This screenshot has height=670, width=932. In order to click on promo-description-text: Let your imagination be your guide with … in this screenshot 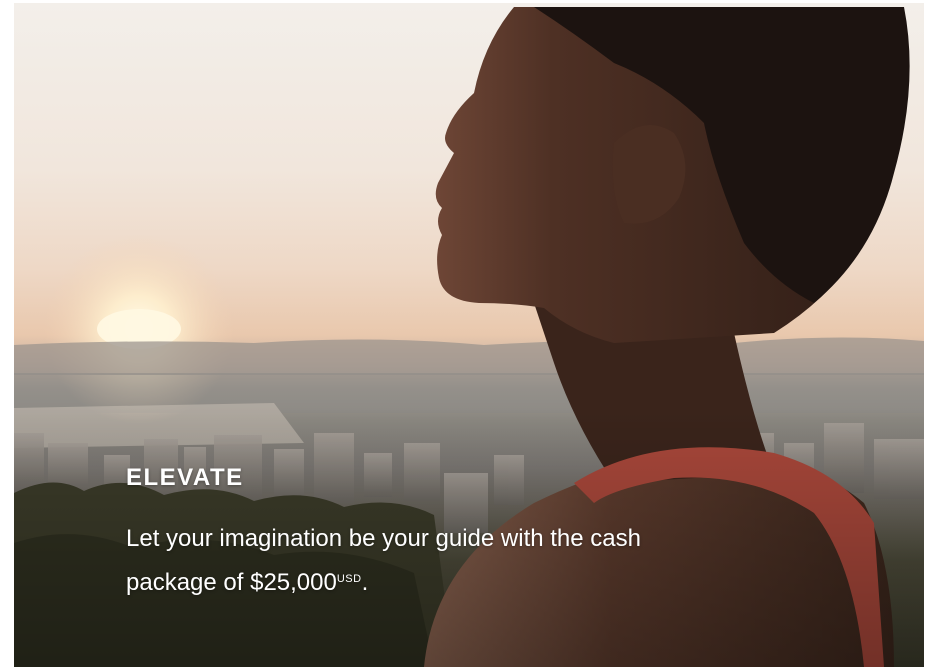, I will do `click(383, 560)`.